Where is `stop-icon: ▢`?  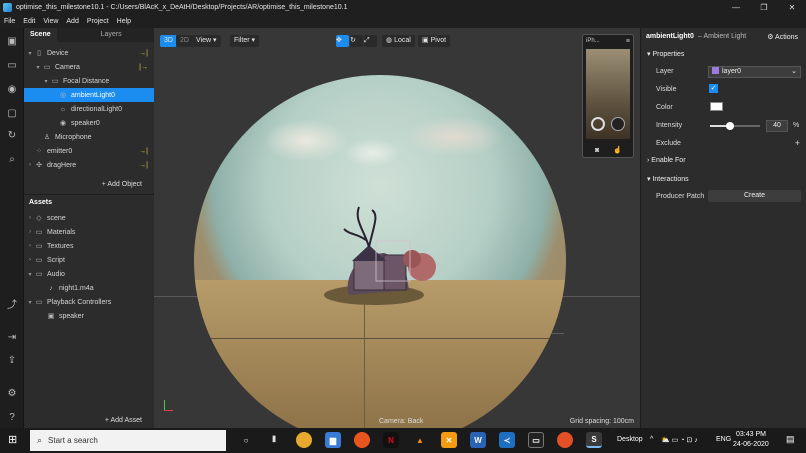 stop-icon: ▢ is located at coordinates (12, 113).